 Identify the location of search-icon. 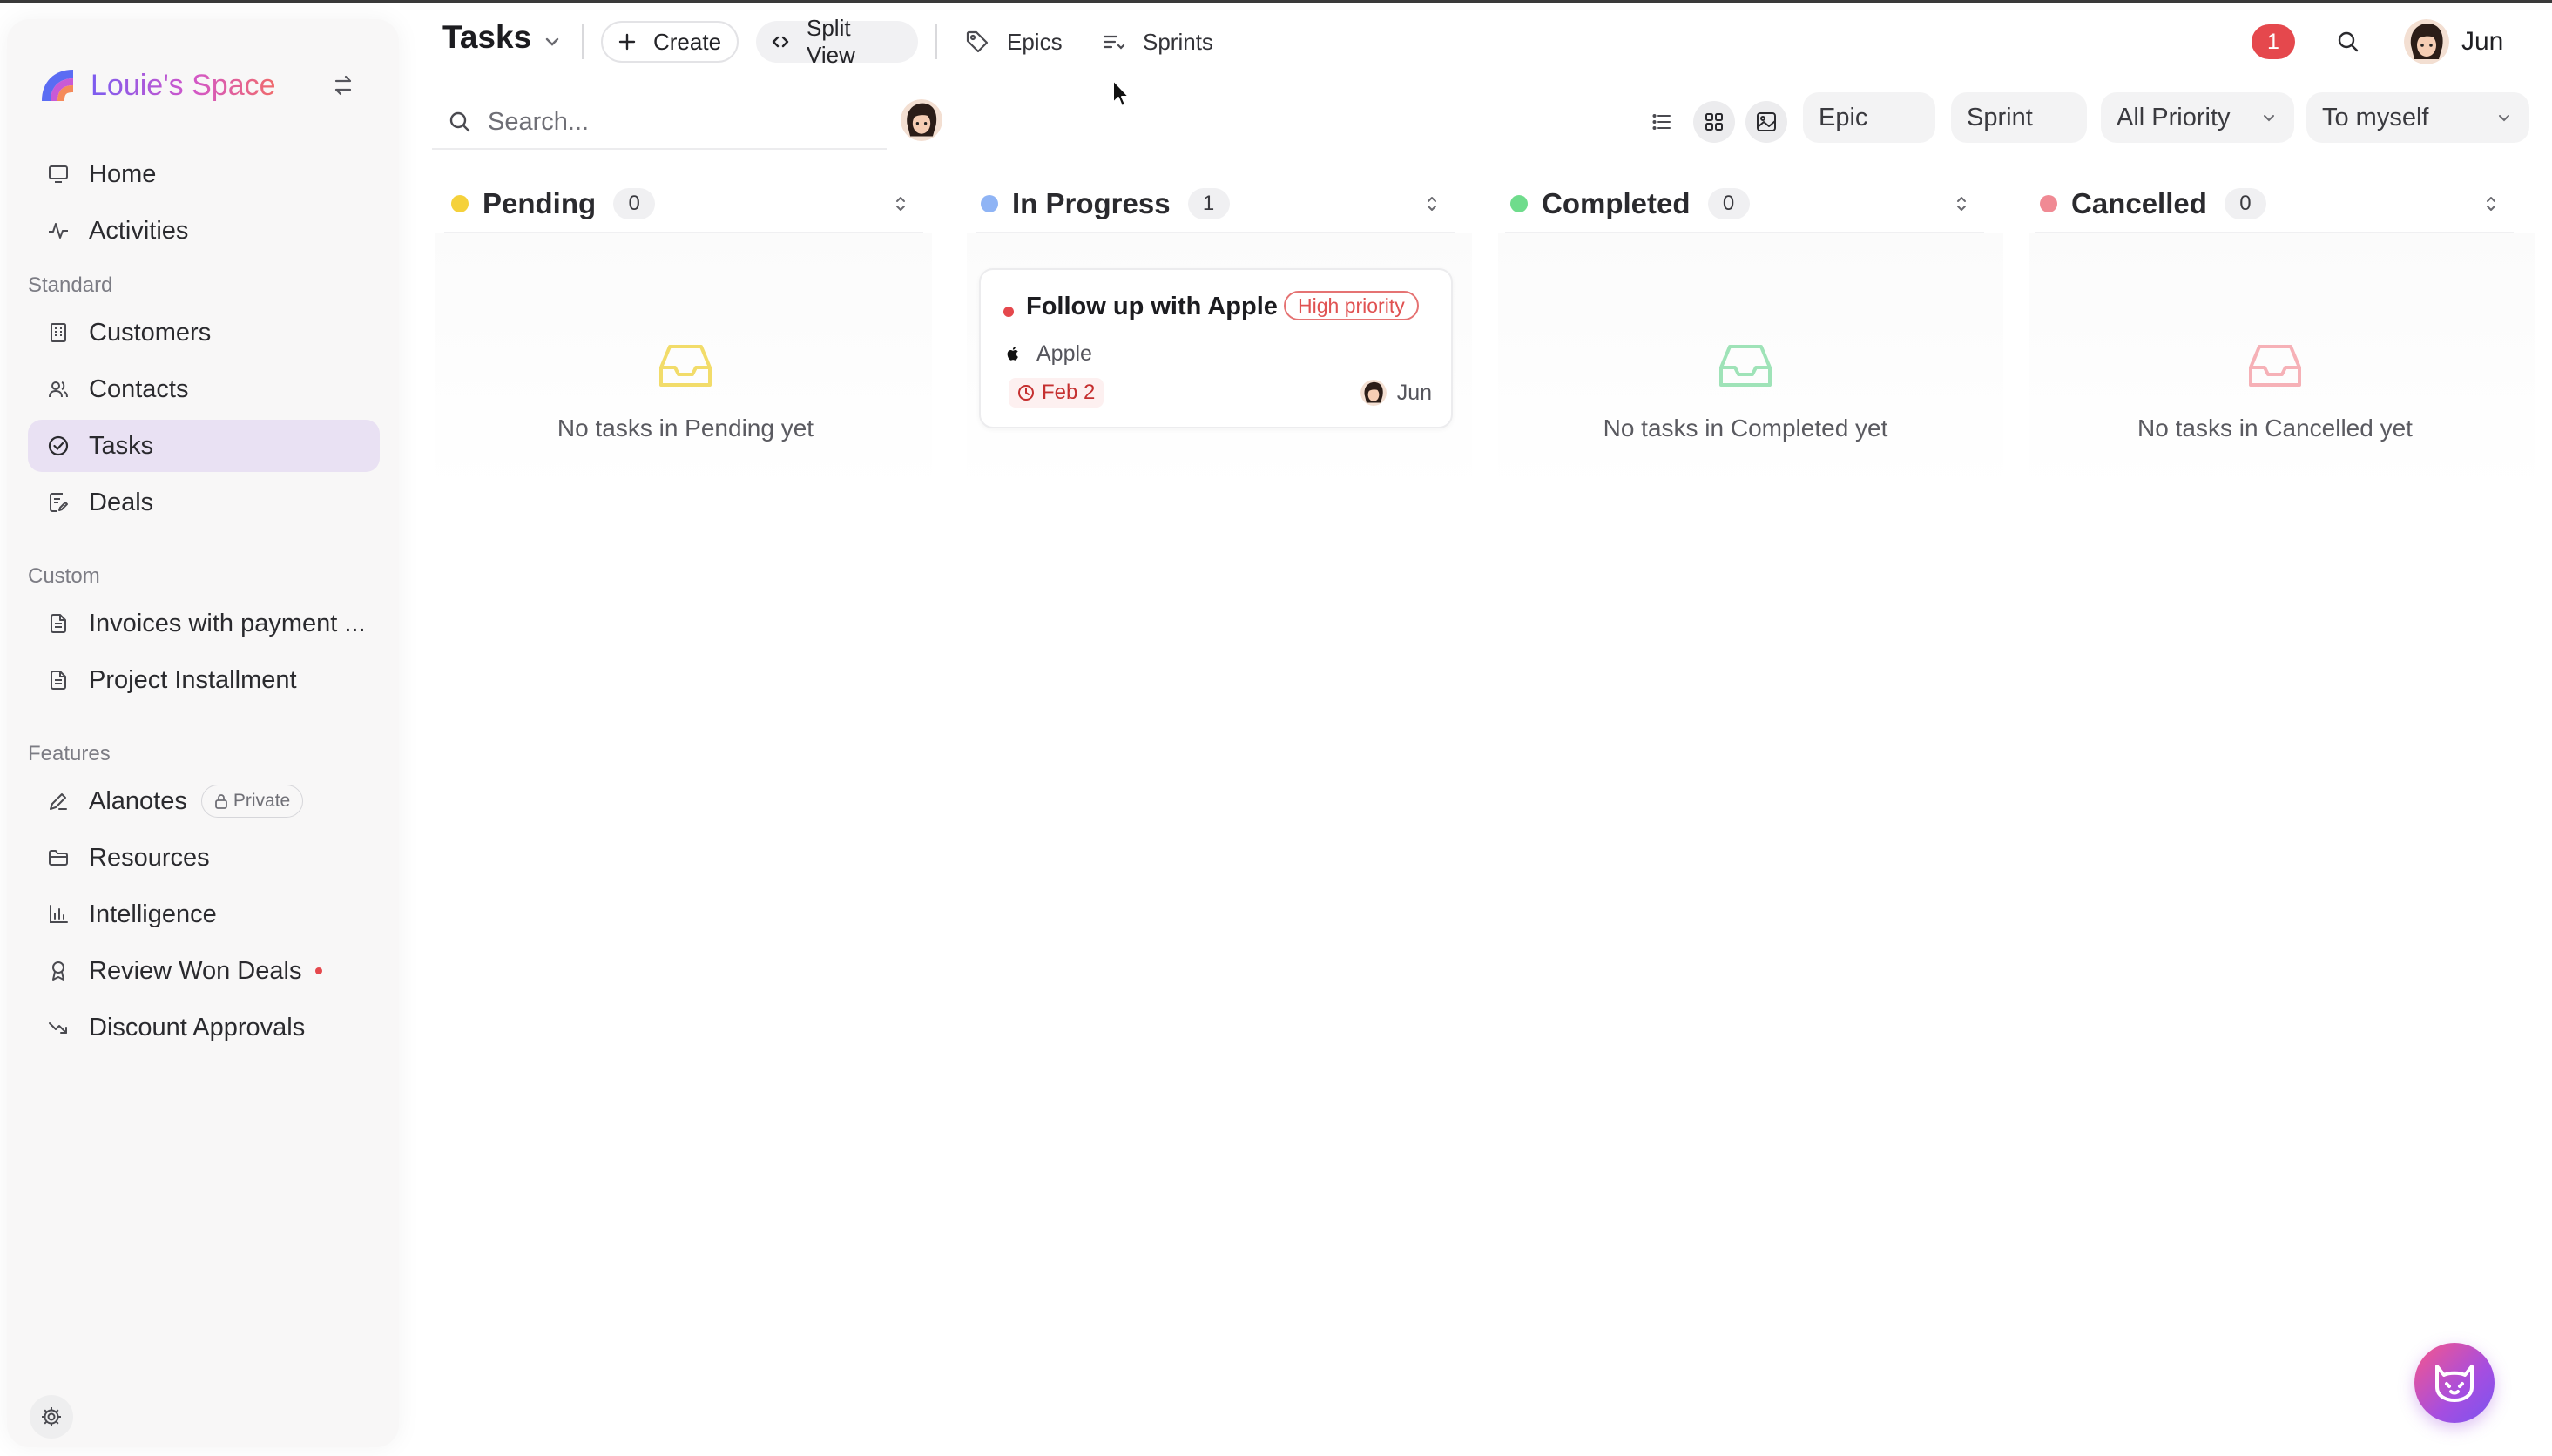
(2348, 41).